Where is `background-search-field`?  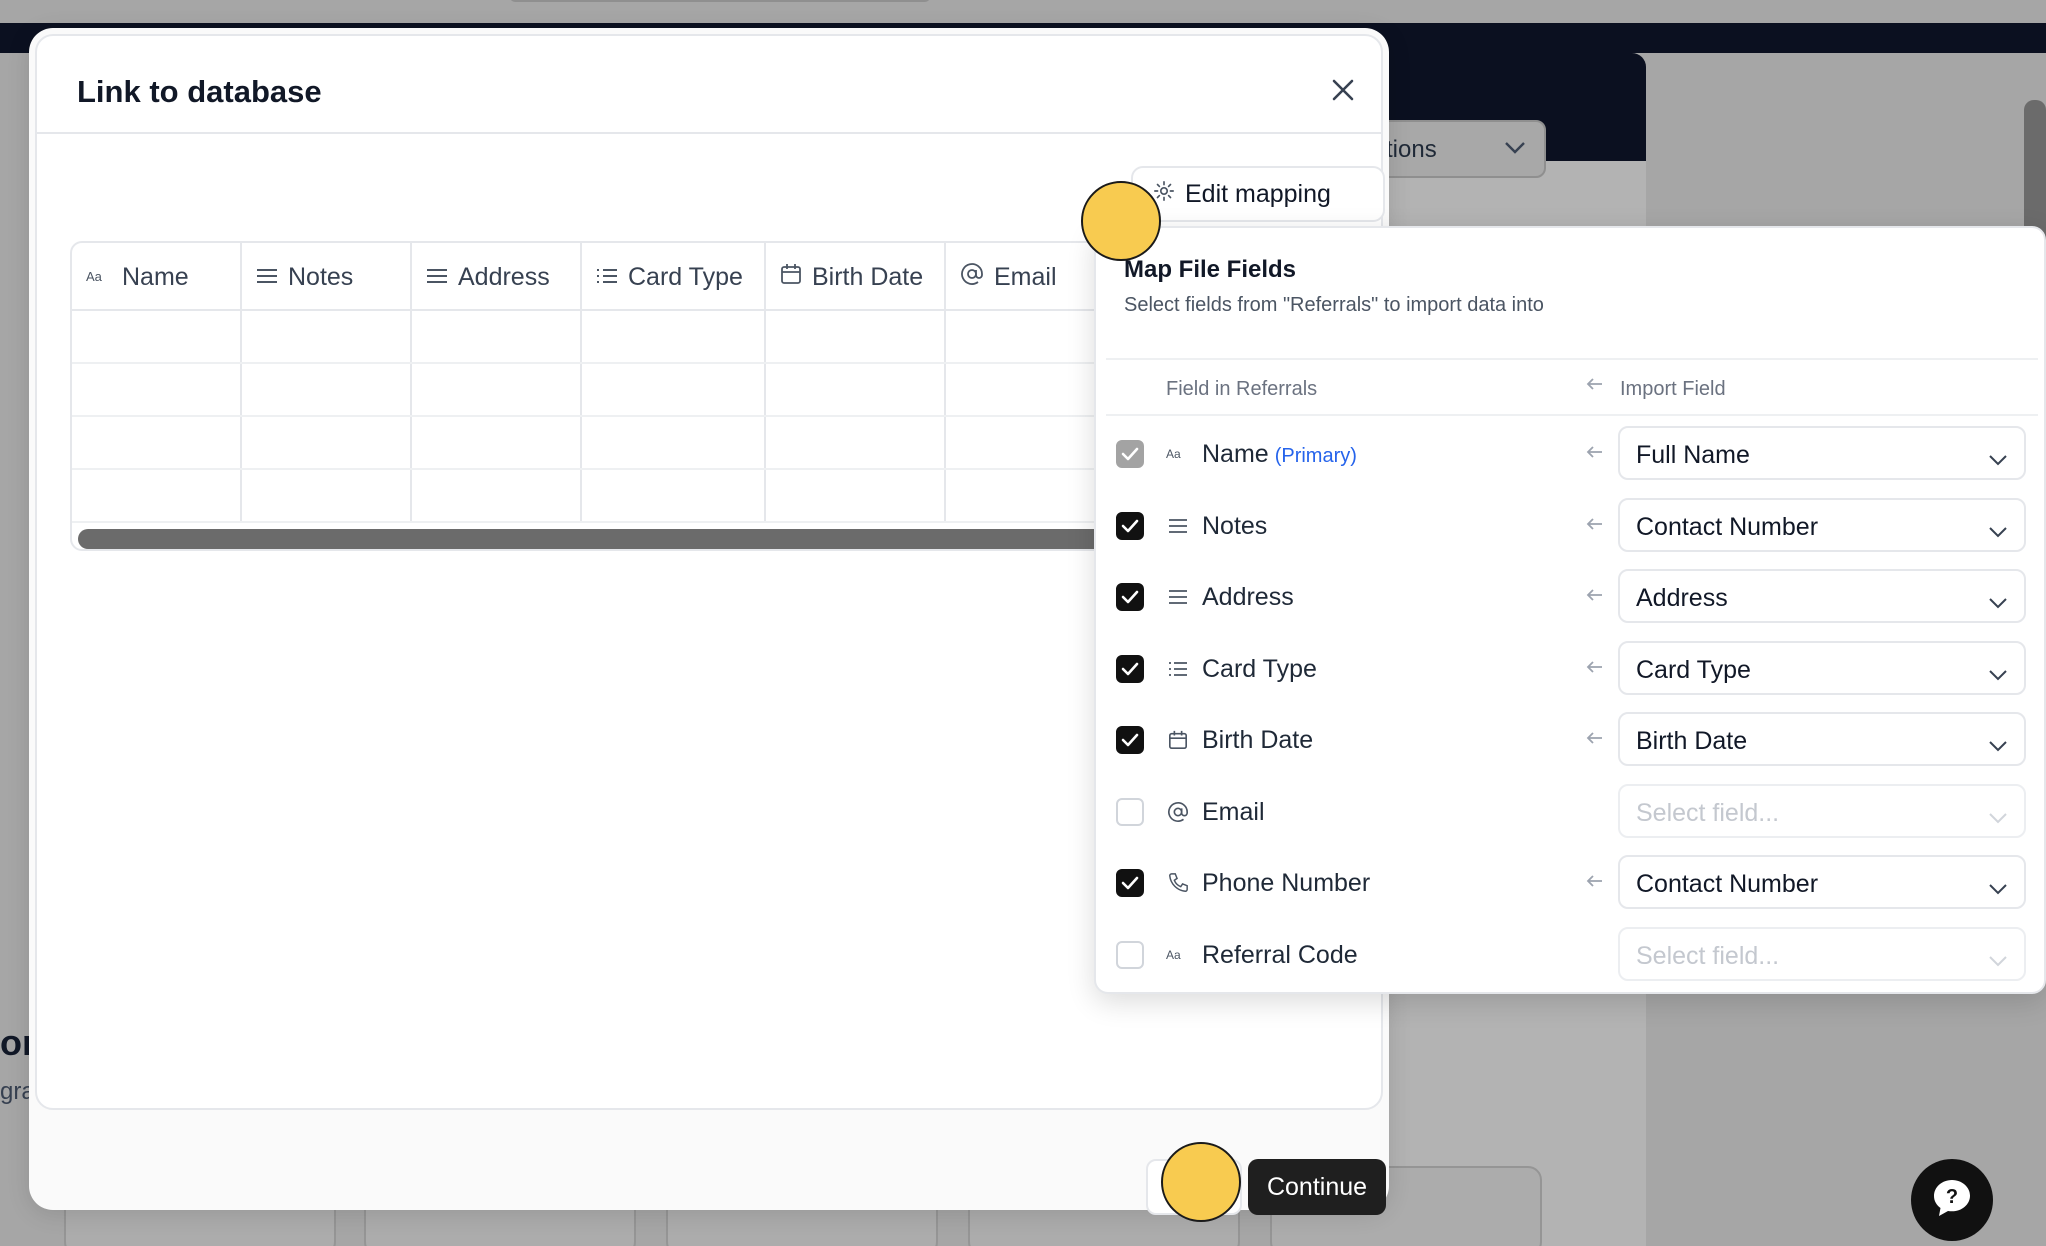 background-search-field is located at coordinates (720, 1).